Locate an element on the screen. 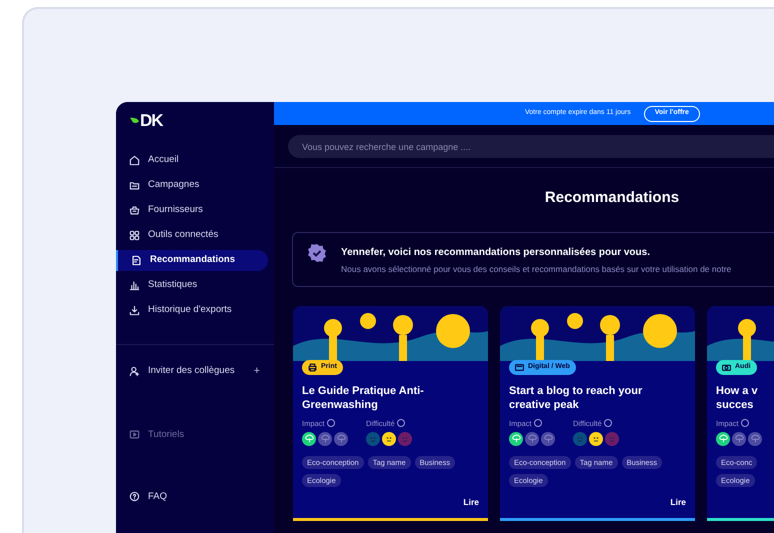  play-icon is located at coordinates (134, 434).